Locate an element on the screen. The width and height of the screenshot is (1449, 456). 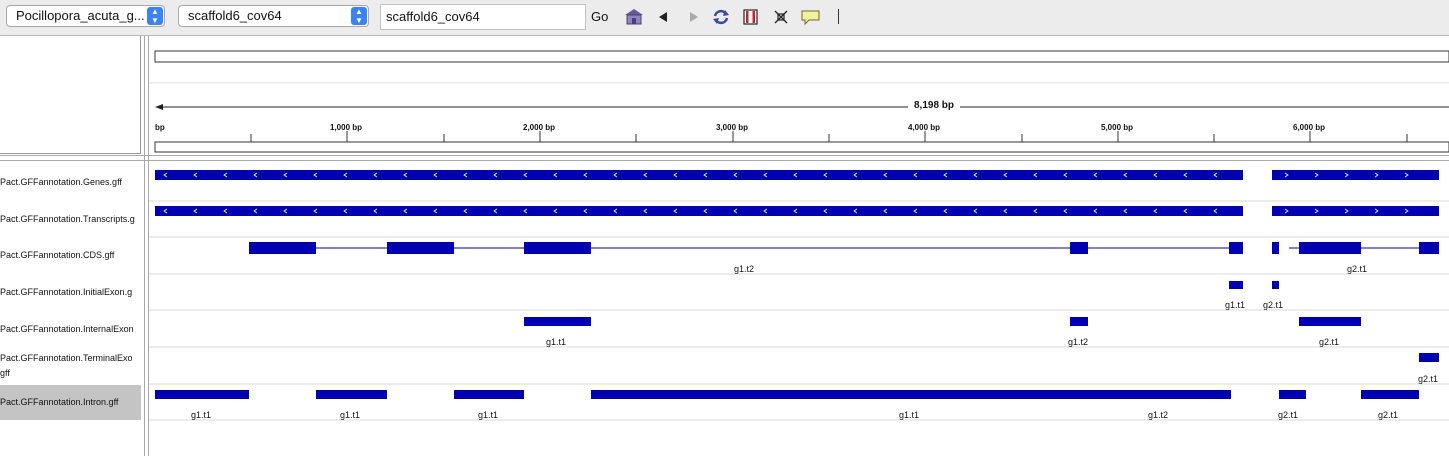
ruler-ticks is located at coordinates (829, 136).